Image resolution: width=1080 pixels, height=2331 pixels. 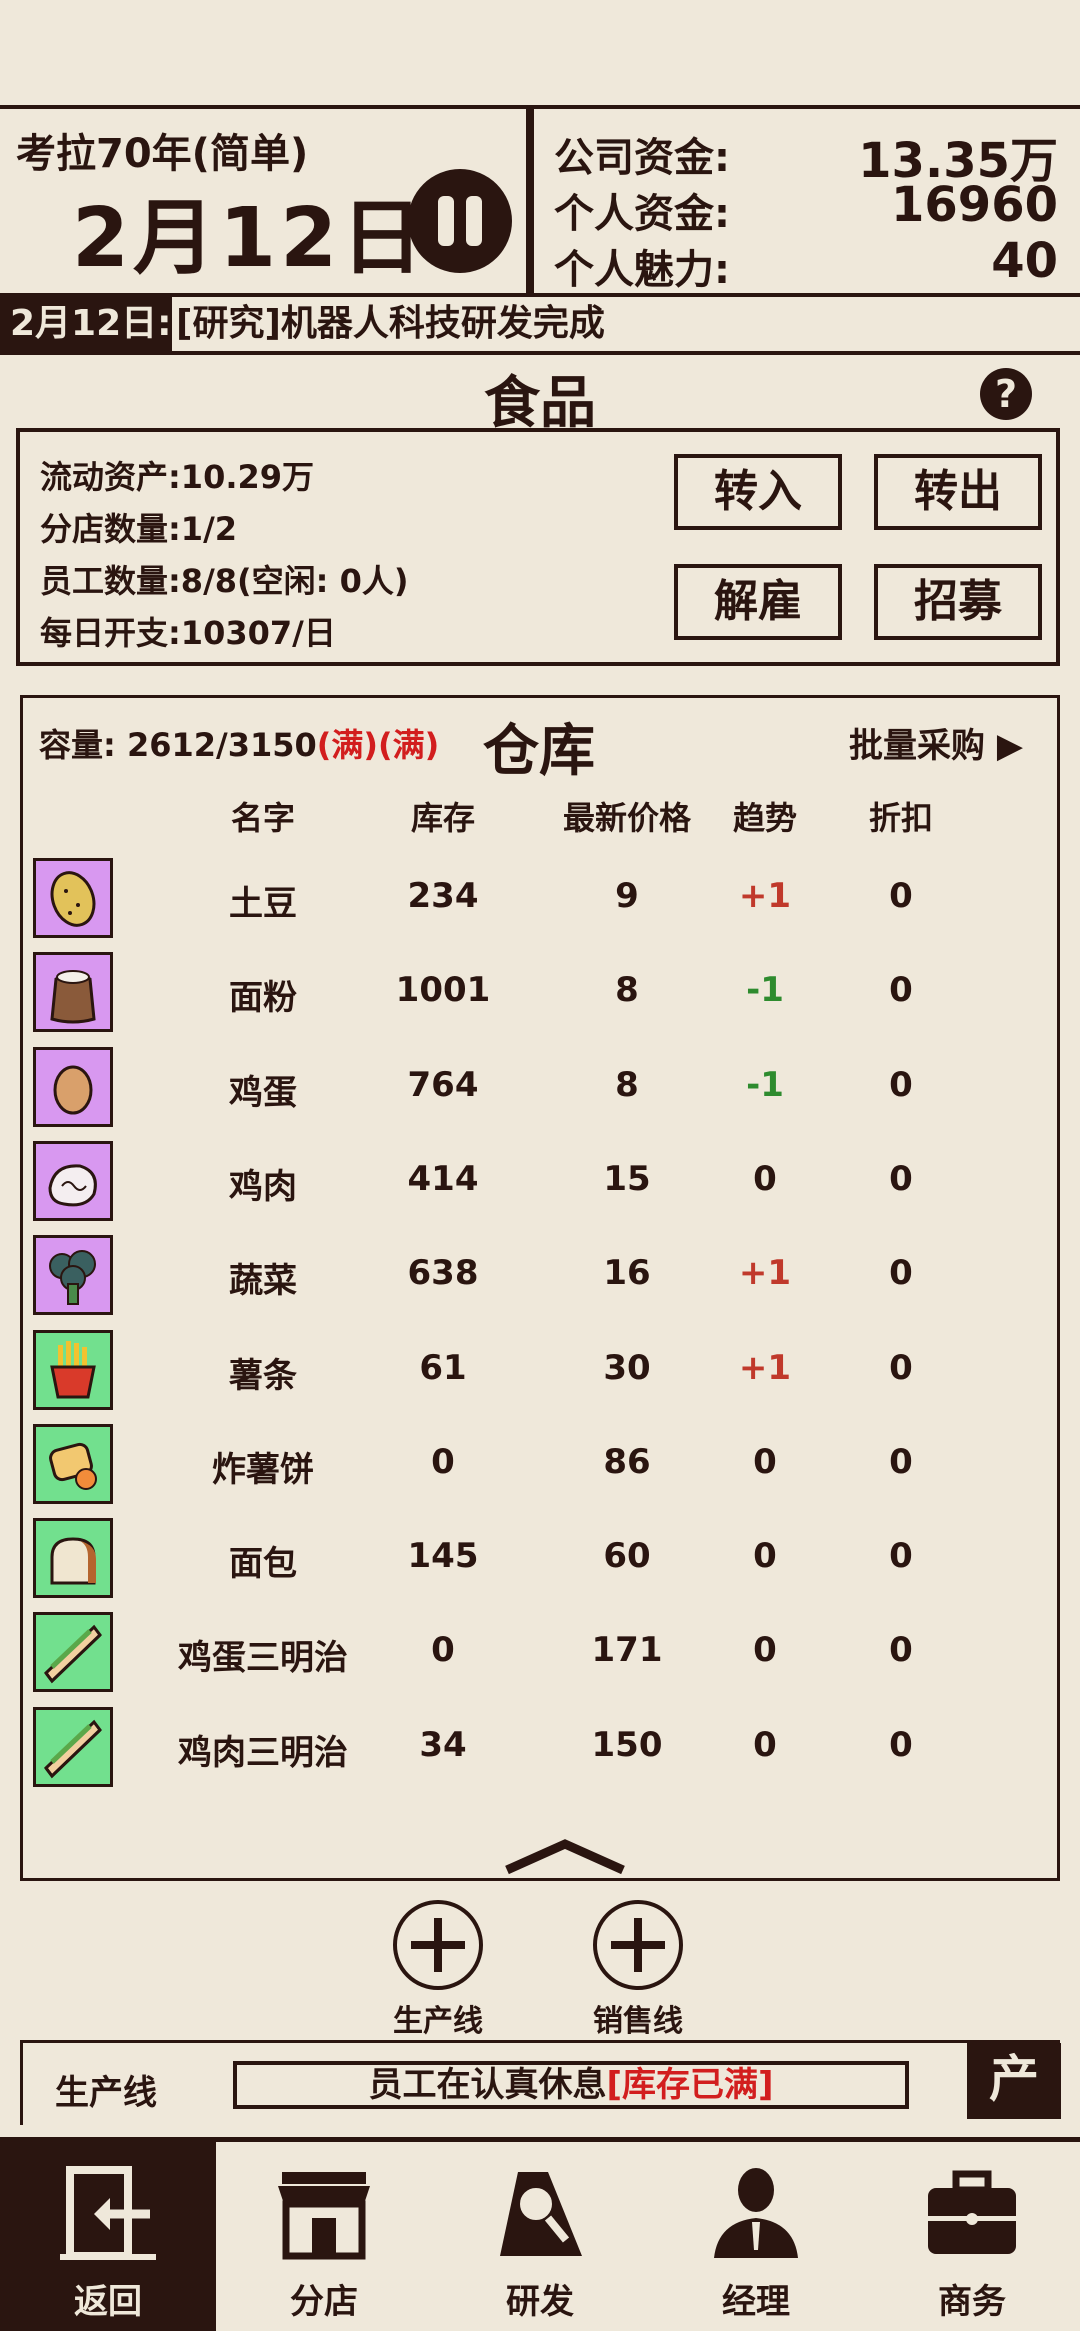 What do you see at coordinates (263, 1376) in the screenshot?
I see `item-name: 薯条` at bounding box center [263, 1376].